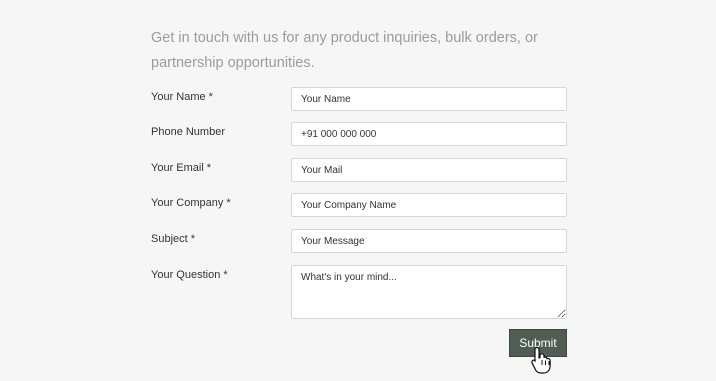 The height and width of the screenshot is (381, 716). What do you see at coordinates (429, 241) in the screenshot?
I see `subject-input` at bounding box center [429, 241].